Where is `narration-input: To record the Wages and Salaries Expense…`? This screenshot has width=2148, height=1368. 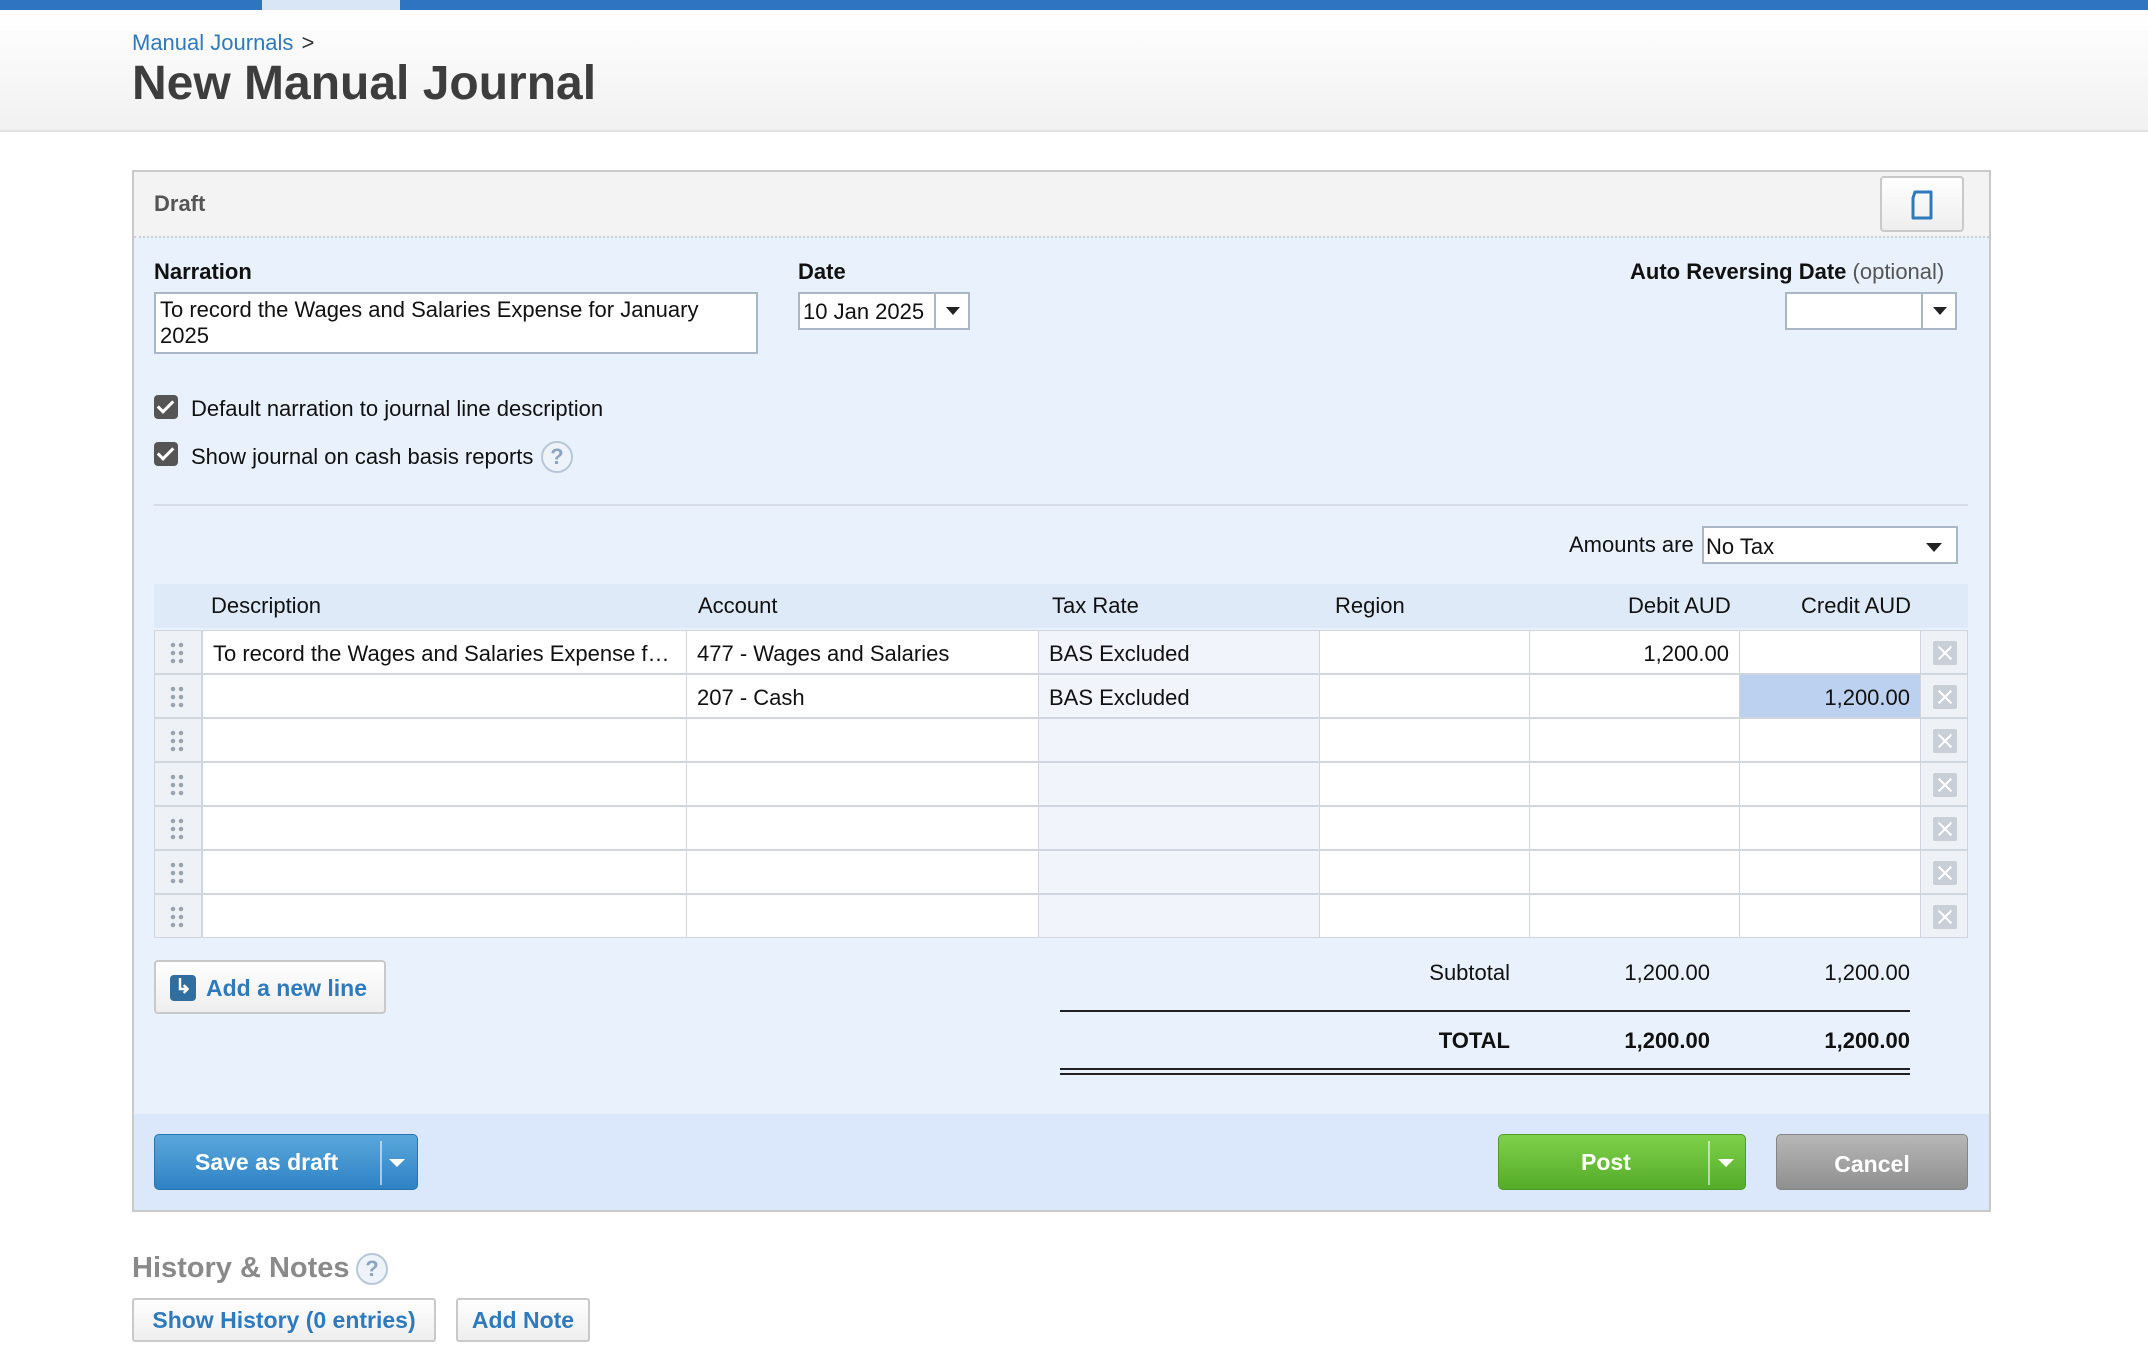
narration-input: To record the Wages and Salaries Expense… is located at coordinates (456, 323).